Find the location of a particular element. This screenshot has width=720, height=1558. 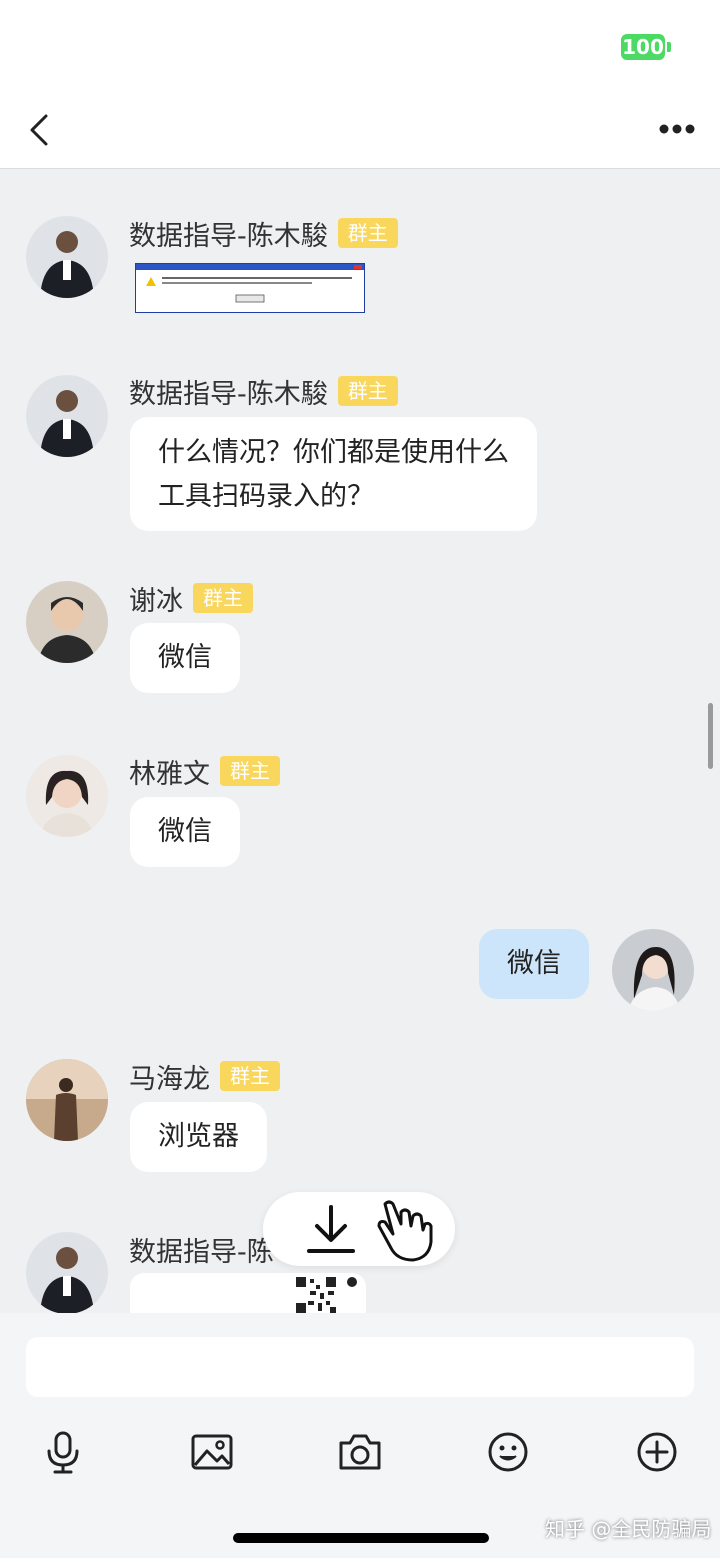

message-text: 浏览器 is located at coordinates (198, 1136).